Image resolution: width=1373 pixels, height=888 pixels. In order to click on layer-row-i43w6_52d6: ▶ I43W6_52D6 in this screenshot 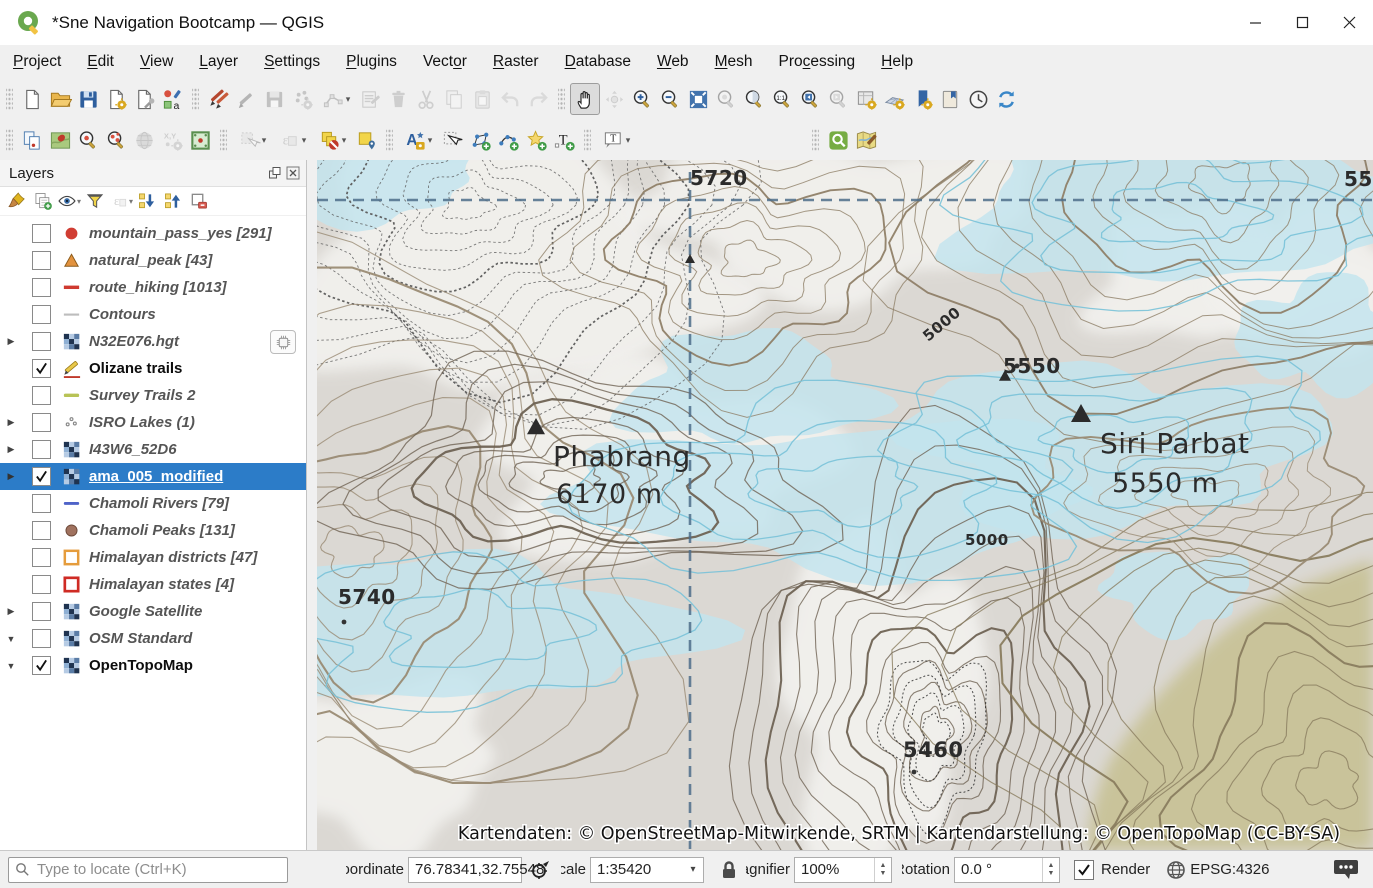, I will do `click(153, 449)`.